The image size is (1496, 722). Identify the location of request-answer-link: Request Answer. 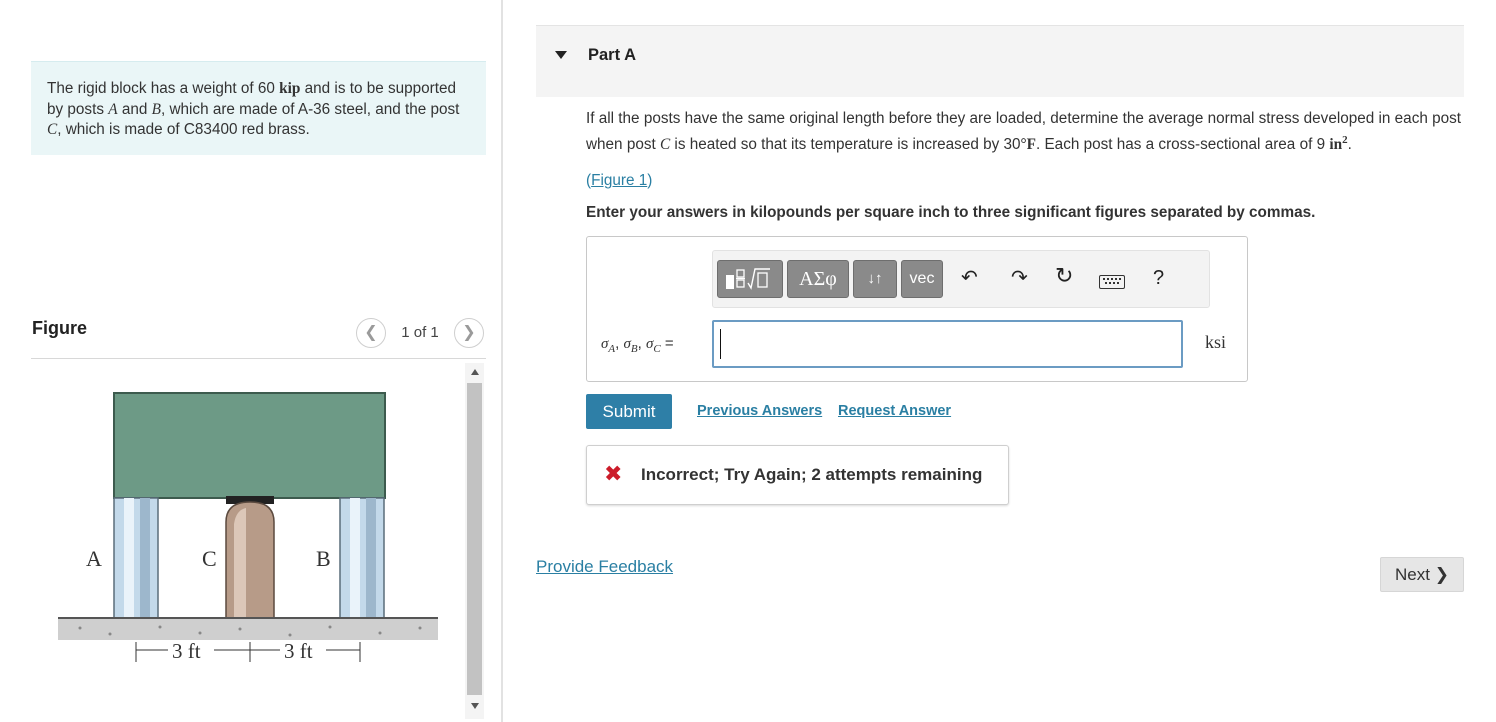
(894, 411).